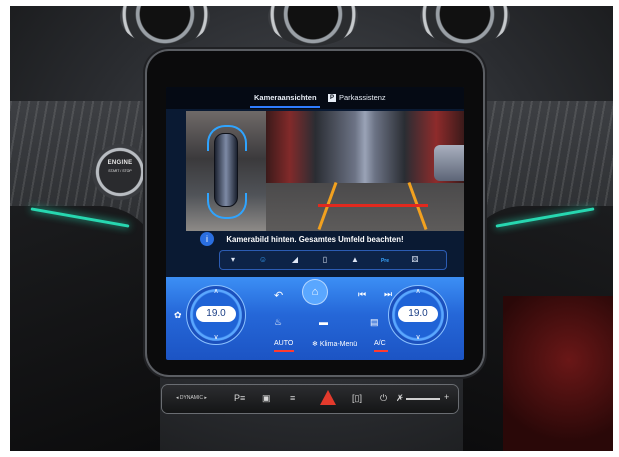 The height and width of the screenshot is (457, 619). Describe the element at coordinates (465, 26) in the screenshot. I see `air-vent-right` at that location.